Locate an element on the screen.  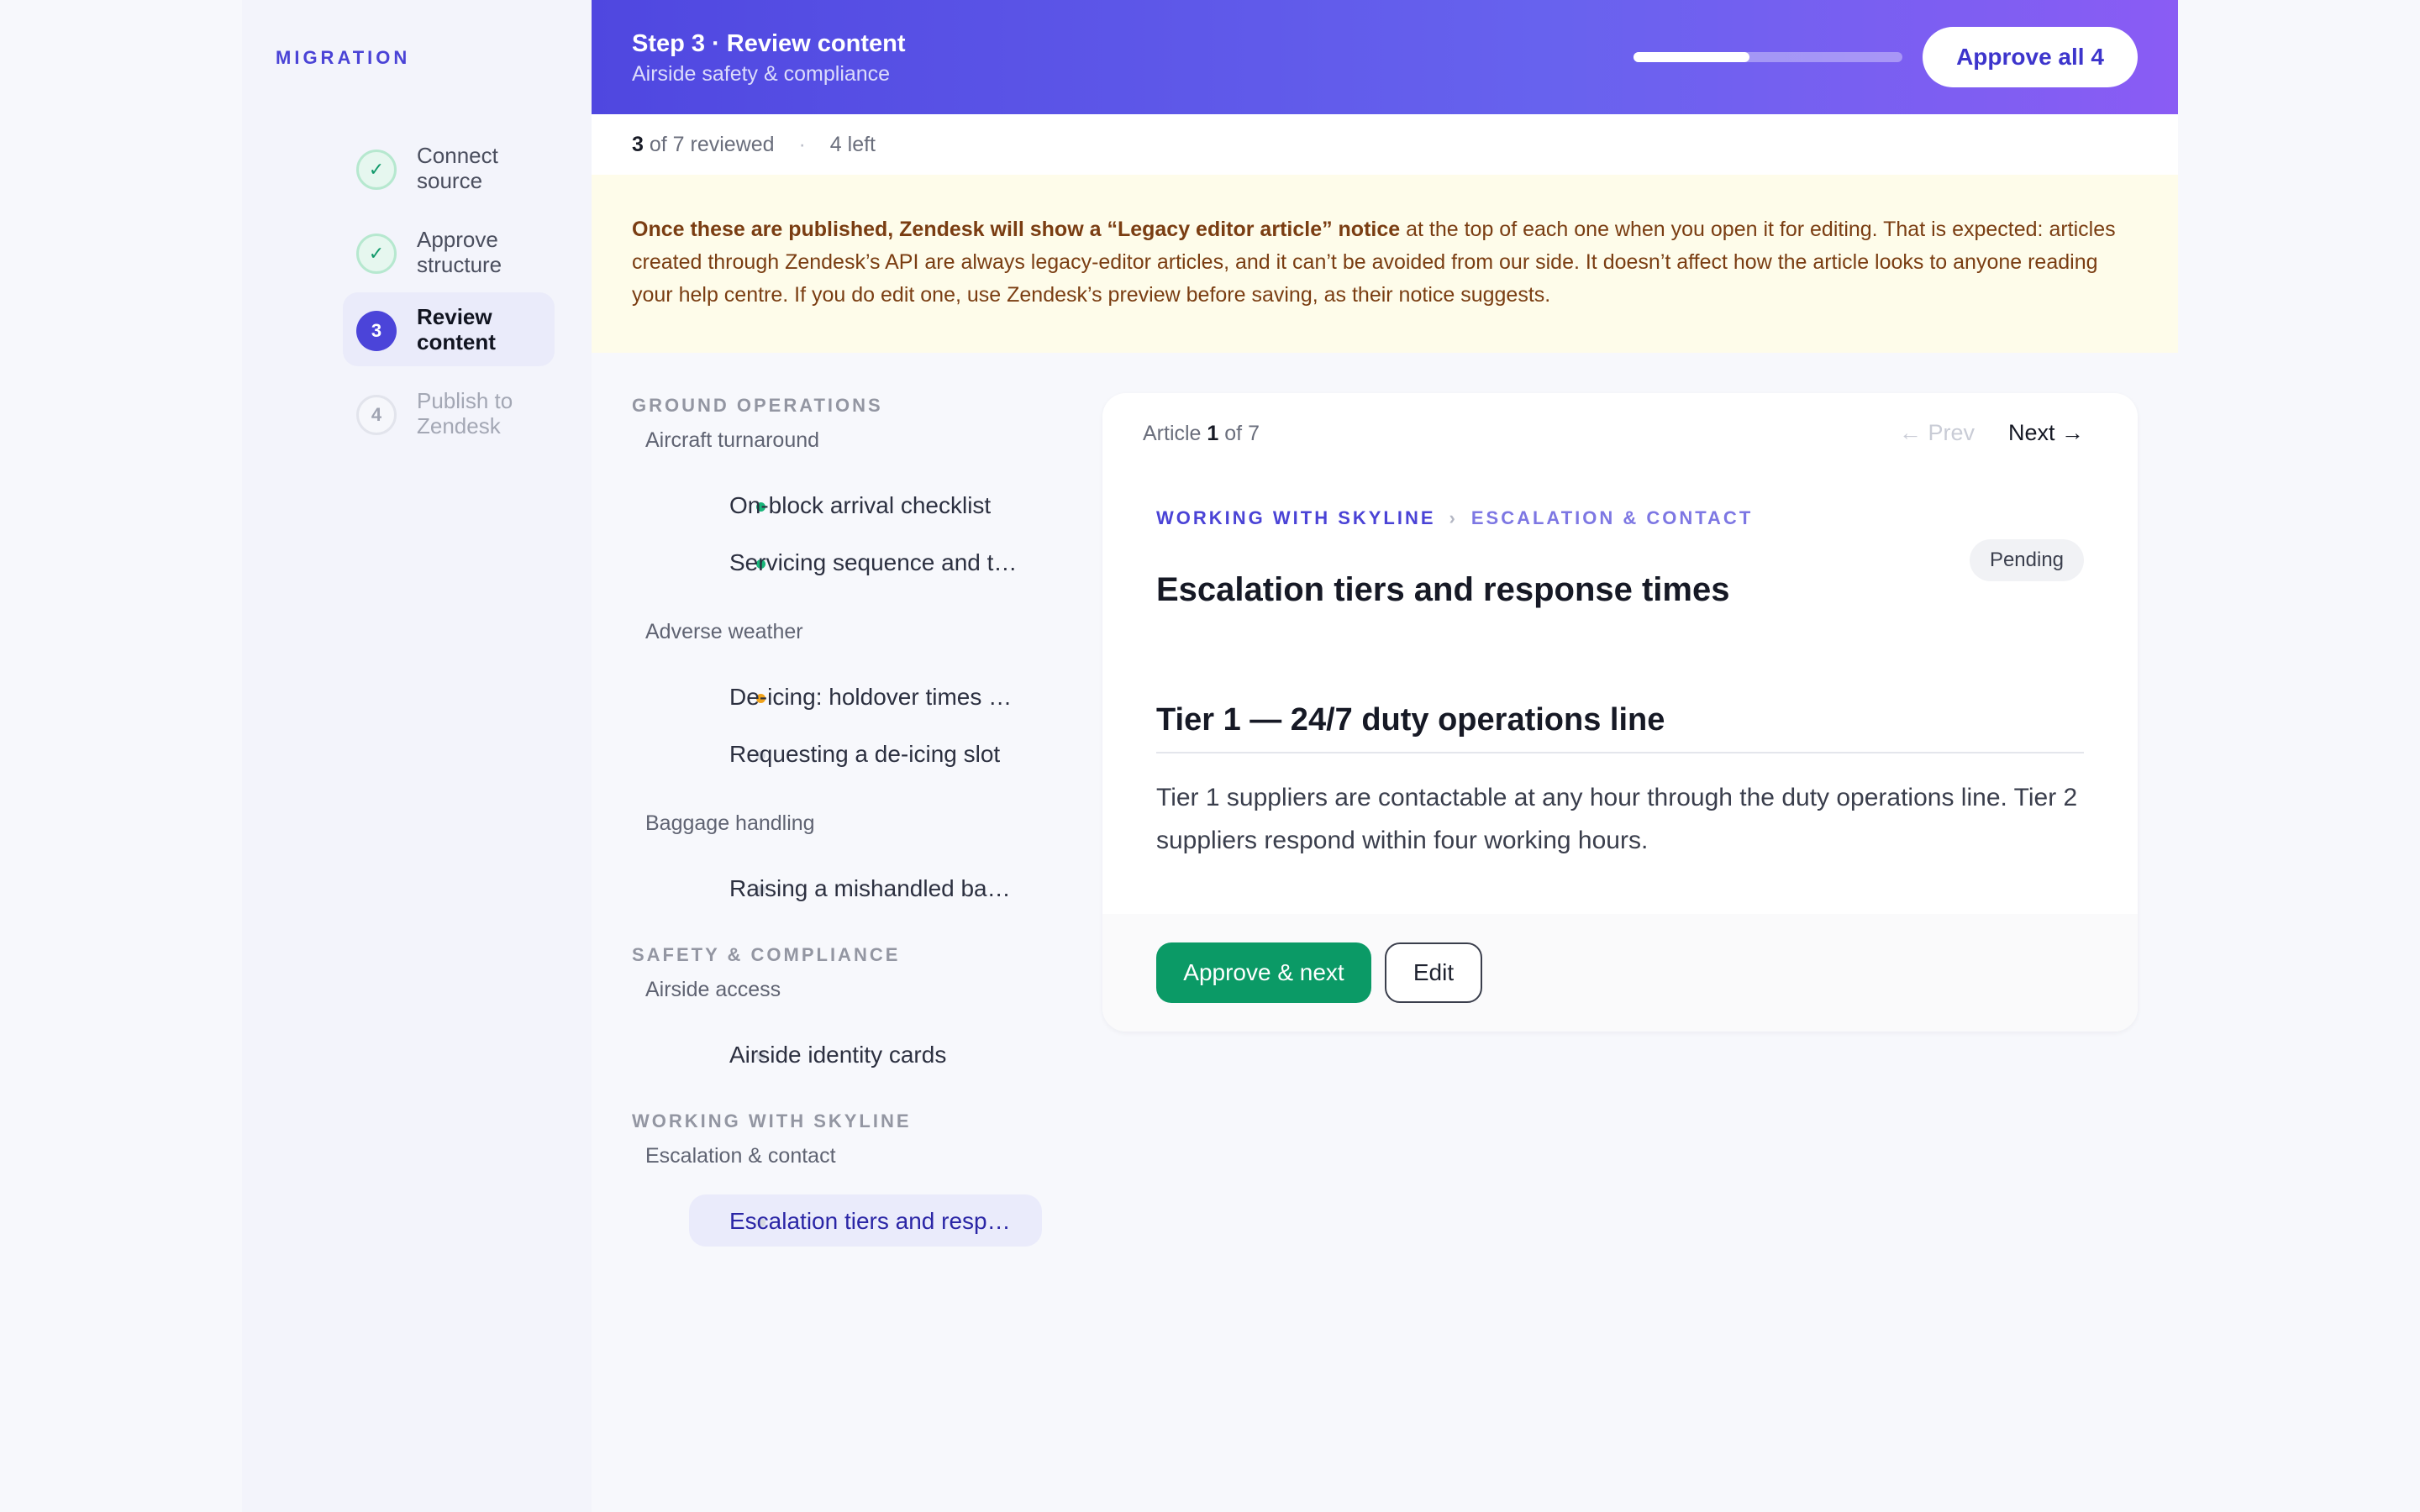
status-badge: Pending is located at coordinates (2027, 560).